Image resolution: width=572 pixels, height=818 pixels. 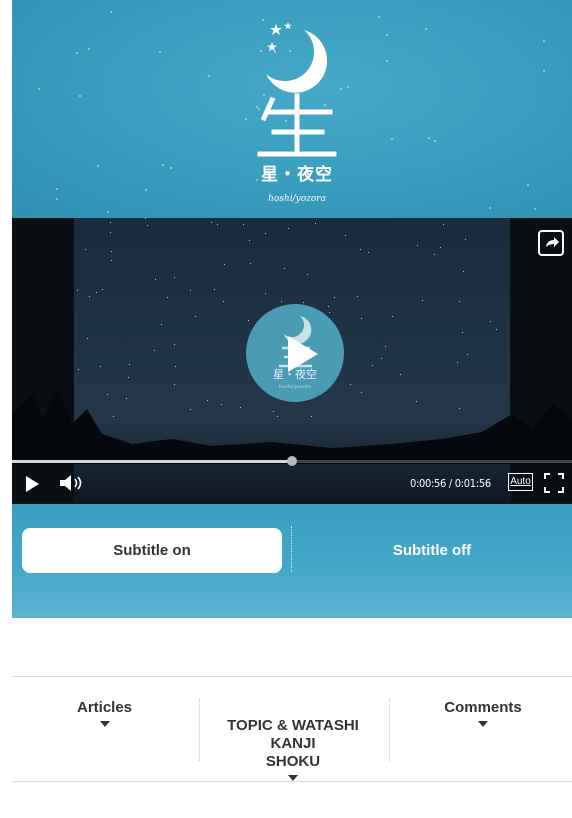 I want to click on subtitle-on-button: Subtitle on, so click(x=152, y=550).